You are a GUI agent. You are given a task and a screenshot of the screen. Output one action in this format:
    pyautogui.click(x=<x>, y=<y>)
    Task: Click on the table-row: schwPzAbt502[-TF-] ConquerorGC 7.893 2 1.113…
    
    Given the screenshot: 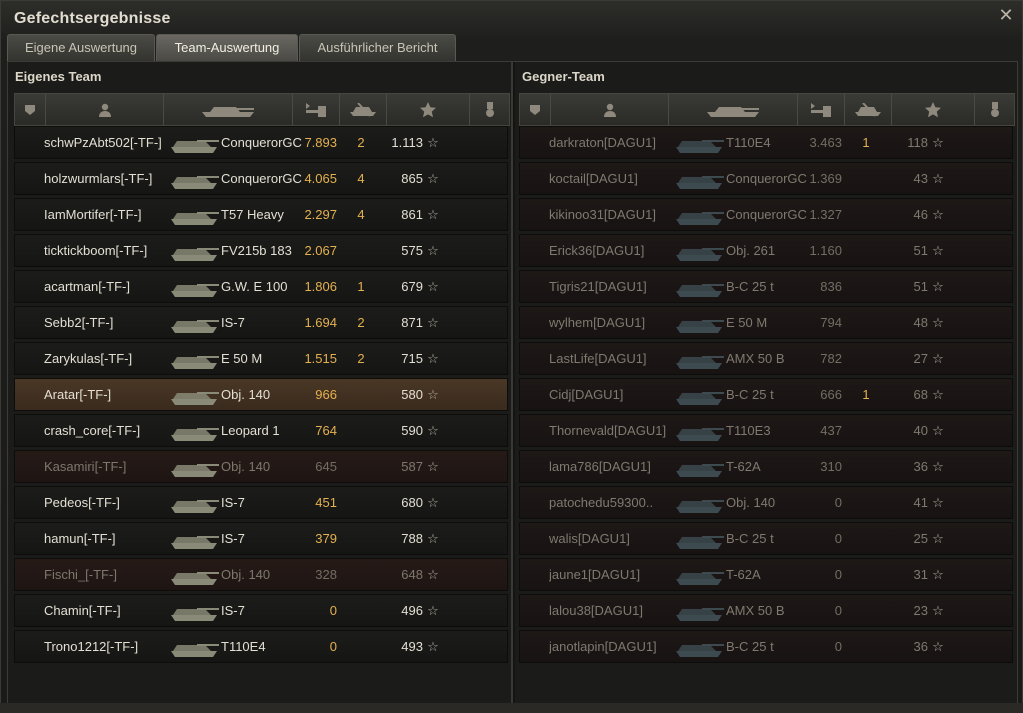 What is the action you would take?
    pyautogui.click(x=261, y=142)
    